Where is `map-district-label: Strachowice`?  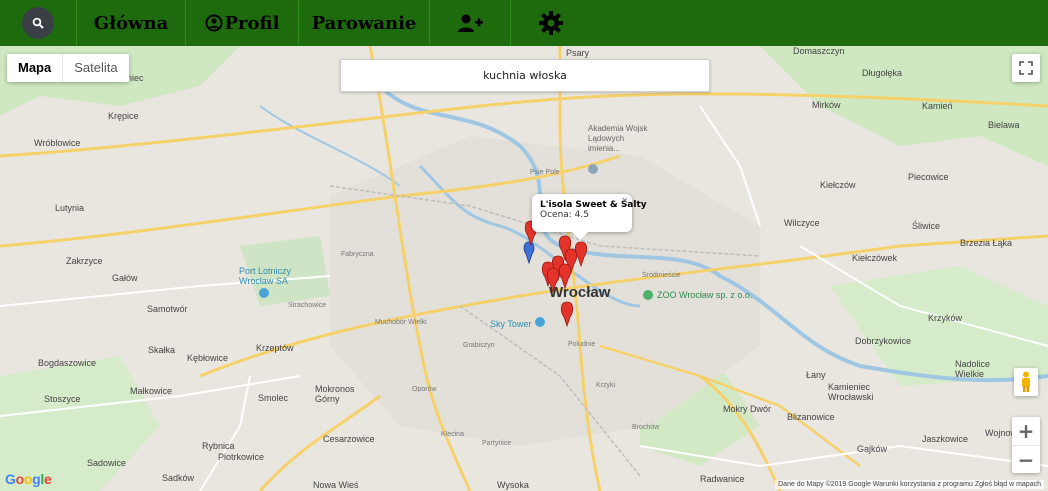
map-district-label: Strachowice is located at coordinates (307, 305).